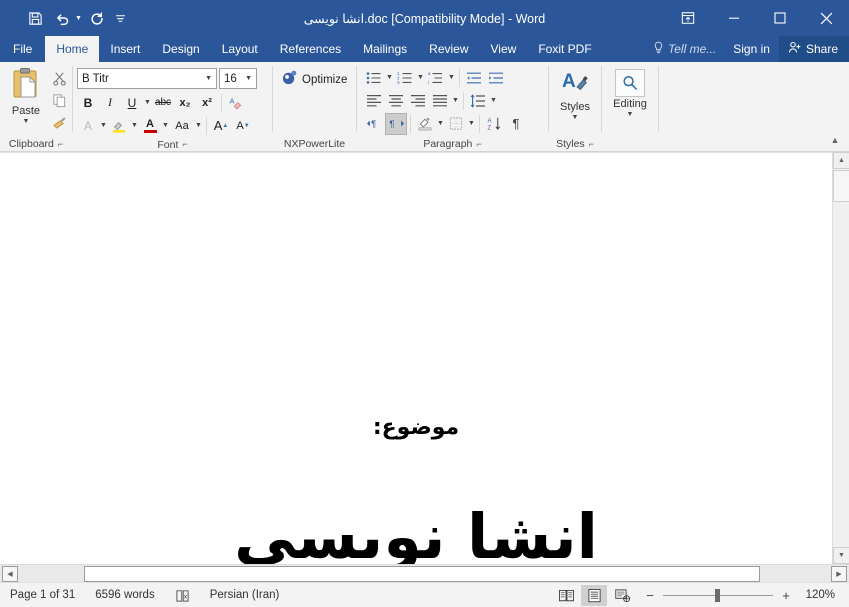 The width and height of the screenshot is (849, 607). I want to click on justify-icon, so click(440, 101).